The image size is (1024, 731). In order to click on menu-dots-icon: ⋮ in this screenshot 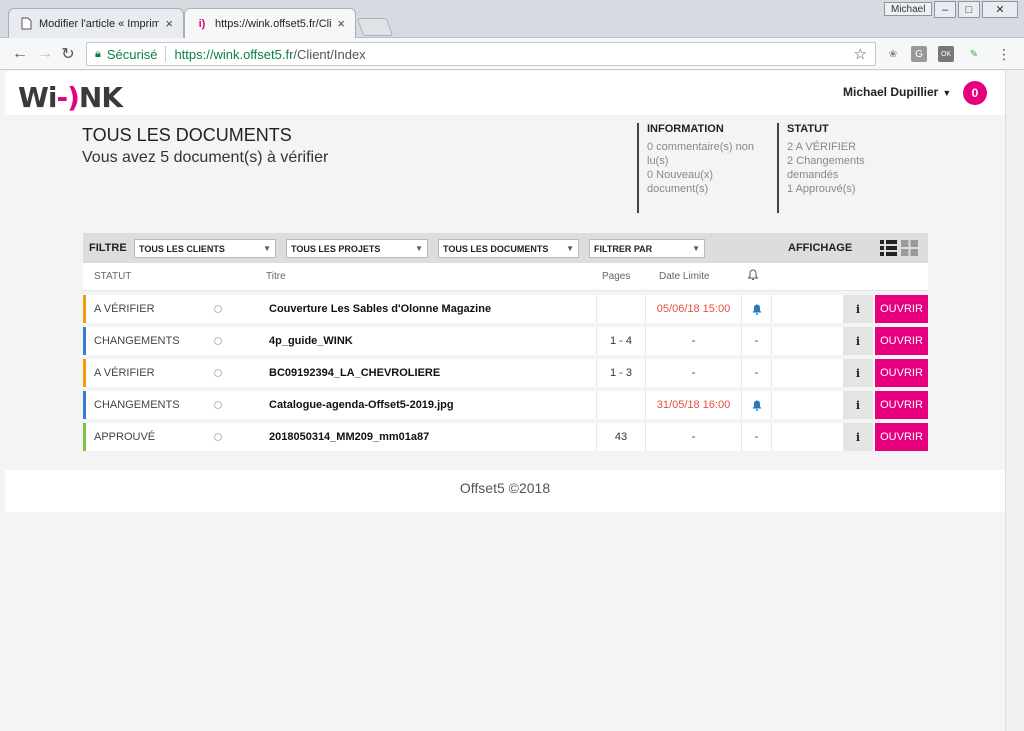, I will do `click(1004, 54)`.